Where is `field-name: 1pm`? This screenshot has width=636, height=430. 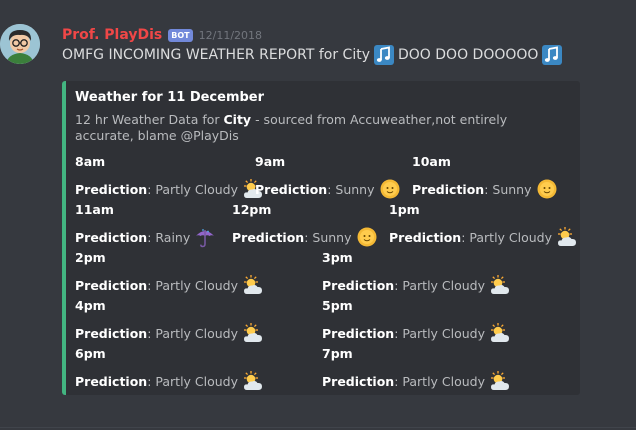 field-name: 1pm is located at coordinates (404, 209).